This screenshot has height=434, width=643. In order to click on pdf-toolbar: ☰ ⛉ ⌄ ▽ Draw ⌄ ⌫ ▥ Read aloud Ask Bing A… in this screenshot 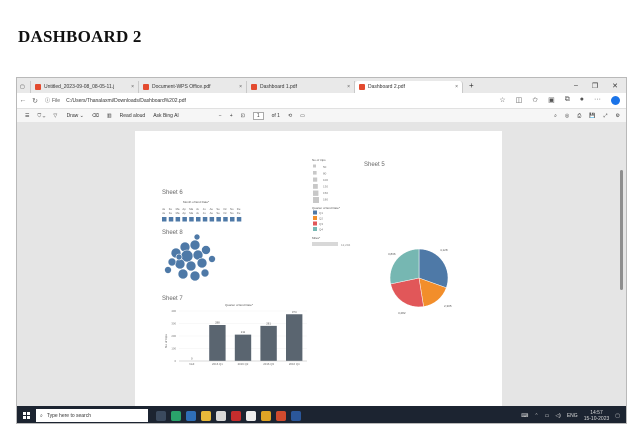, I will do `click(321, 116)`.